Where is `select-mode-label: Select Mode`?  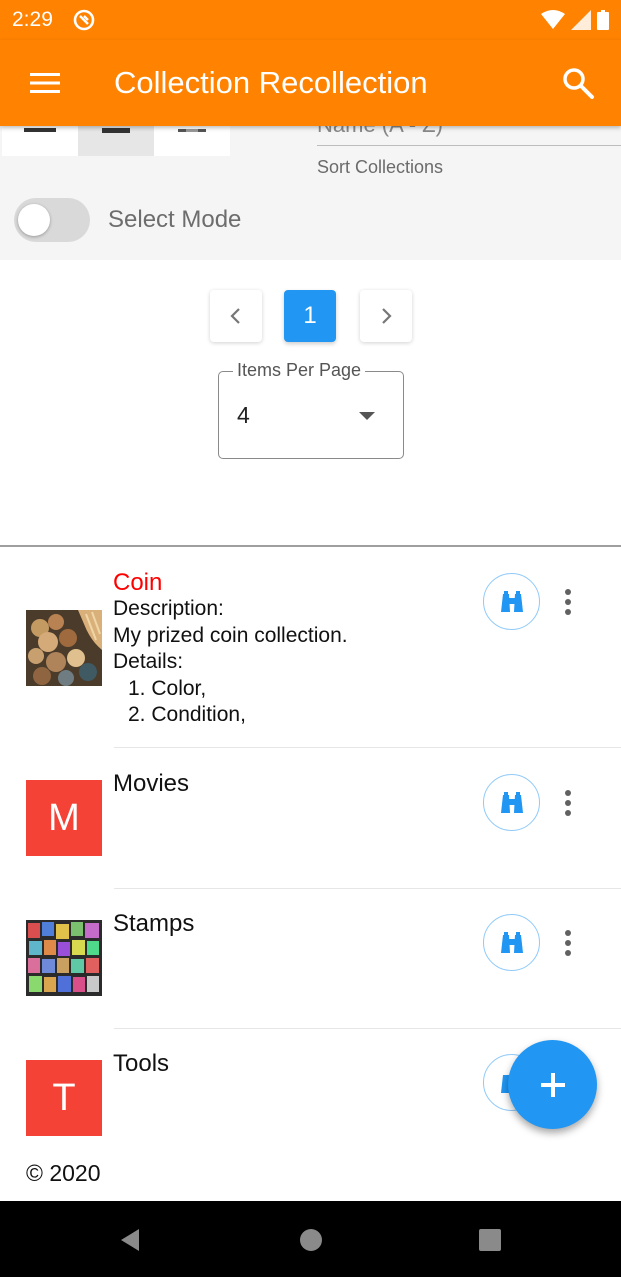 select-mode-label: Select Mode is located at coordinates (175, 219).